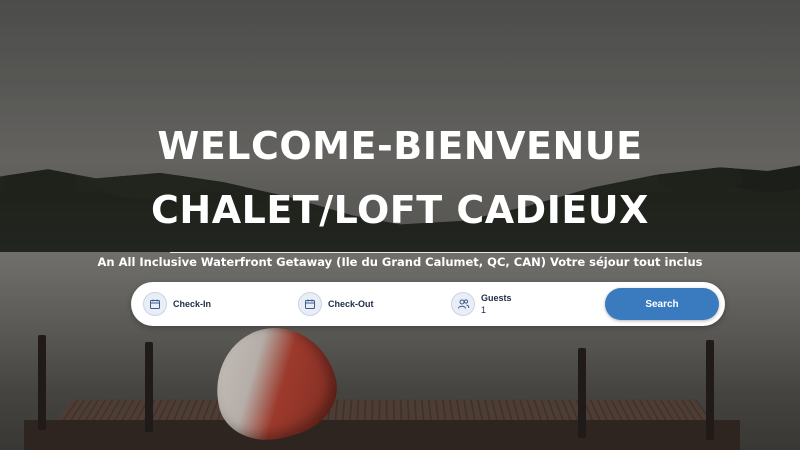  I want to click on booking-search-bar: Check-In Check-Out Guests 1 Search, so click(428, 304).